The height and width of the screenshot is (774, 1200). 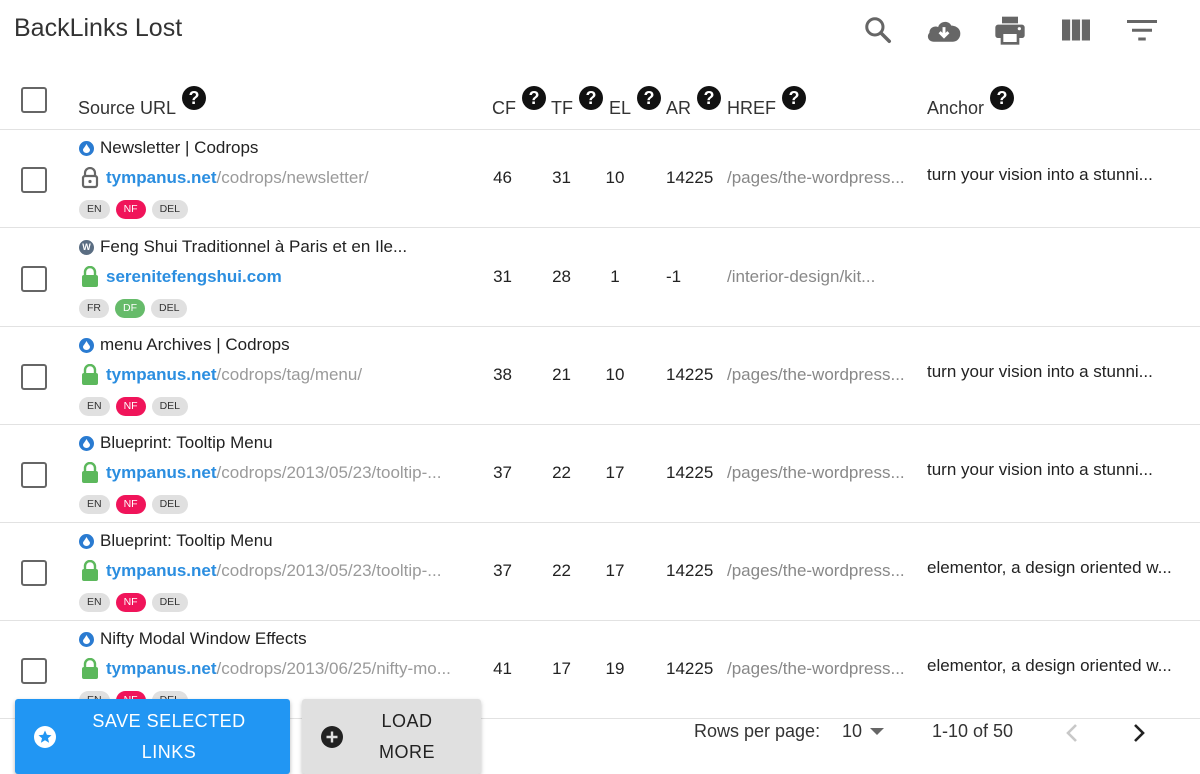 I want to click on rows-per-page-value: 10, so click(x=852, y=731).